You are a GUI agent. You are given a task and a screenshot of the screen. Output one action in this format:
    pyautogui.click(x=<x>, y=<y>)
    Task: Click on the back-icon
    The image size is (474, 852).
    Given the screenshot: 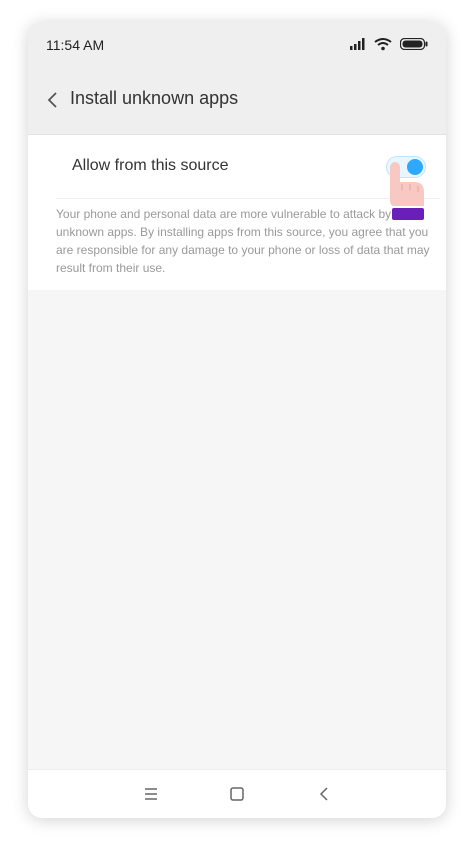 What is the action you would take?
    pyautogui.click(x=325, y=794)
    